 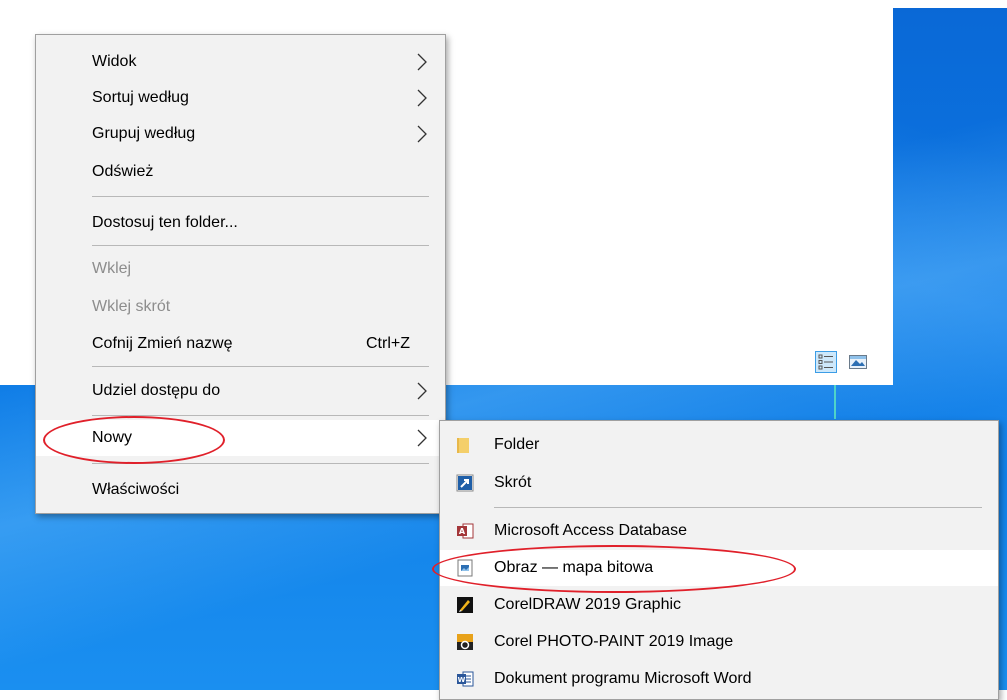 I want to click on large-icons-view-icon, so click(x=858, y=362).